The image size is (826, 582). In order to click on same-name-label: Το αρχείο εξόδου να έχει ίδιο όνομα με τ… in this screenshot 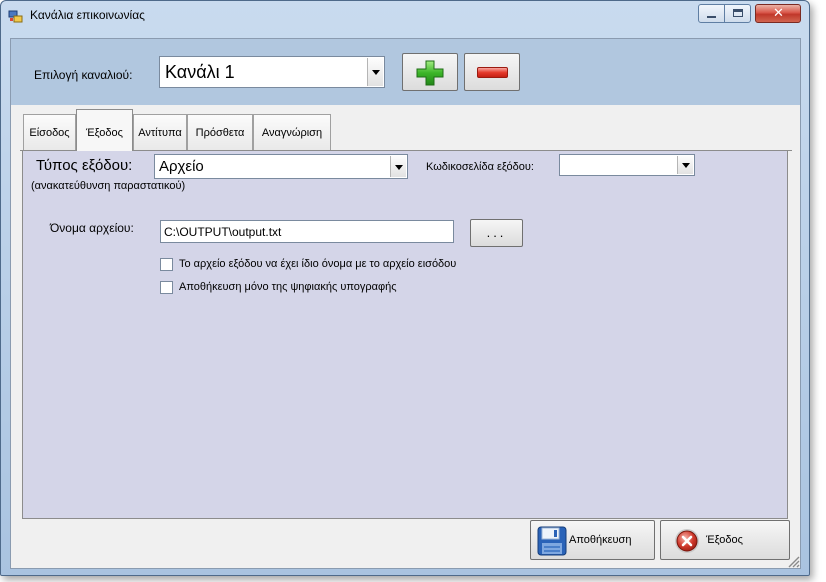, I will do `click(318, 264)`.